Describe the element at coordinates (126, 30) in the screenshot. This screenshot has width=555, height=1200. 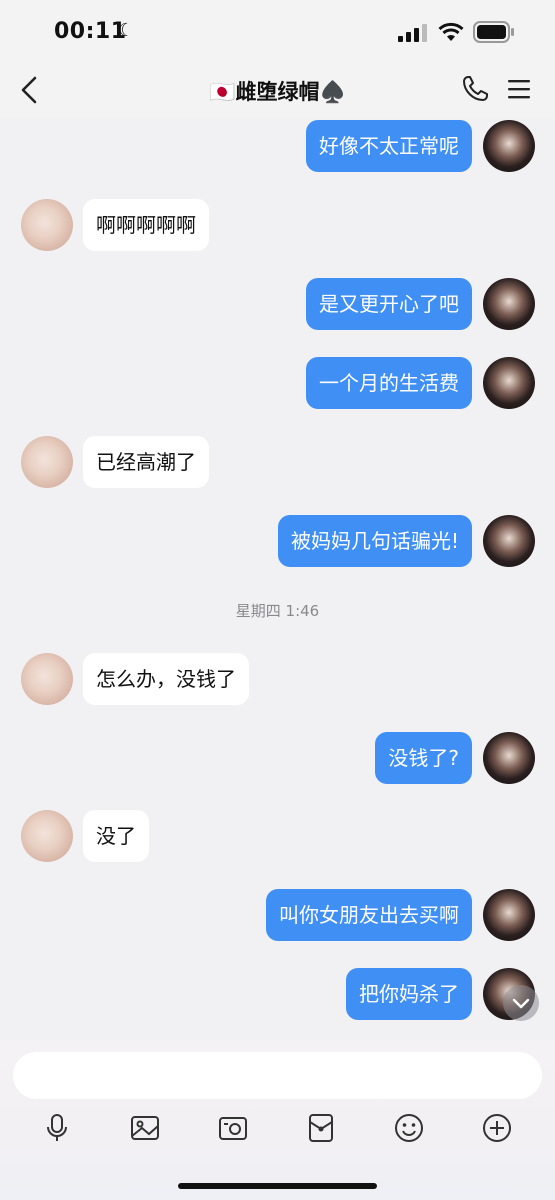
I see `moon-icon: ☾` at that location.